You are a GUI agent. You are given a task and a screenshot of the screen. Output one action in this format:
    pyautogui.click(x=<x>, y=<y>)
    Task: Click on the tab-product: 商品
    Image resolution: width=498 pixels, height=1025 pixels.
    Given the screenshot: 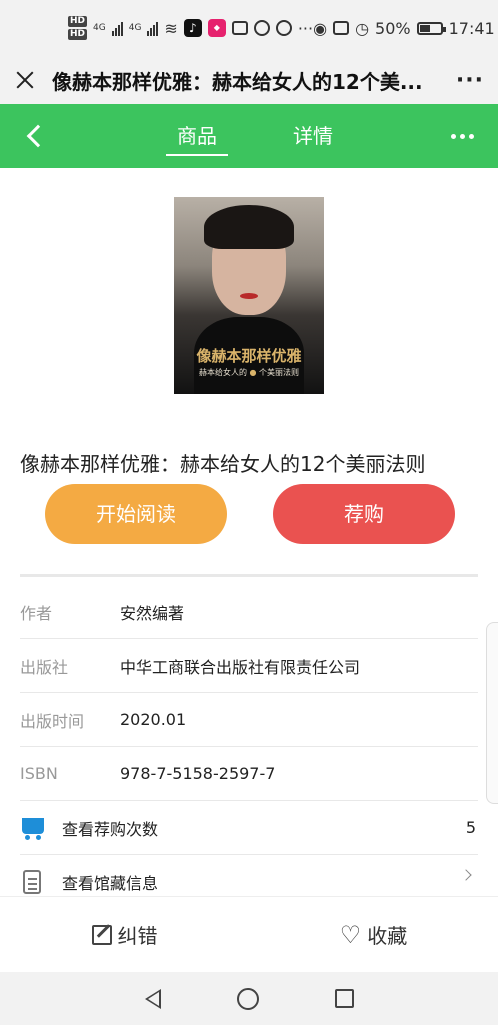 What is the action you would take?
    pyautogui.click(x=197, y=136)
    